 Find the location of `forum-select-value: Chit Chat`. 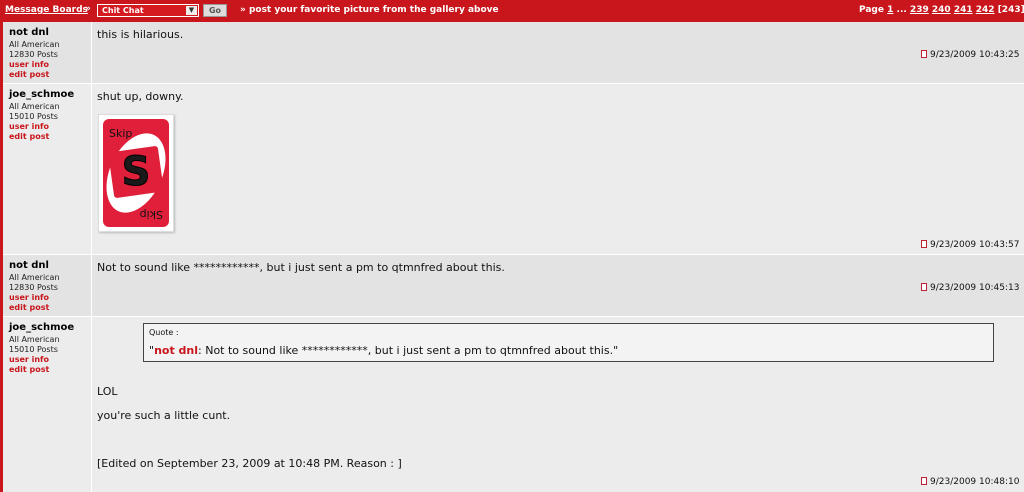

forum-select-value: Chit Chat is located at coordinates (123, 10).